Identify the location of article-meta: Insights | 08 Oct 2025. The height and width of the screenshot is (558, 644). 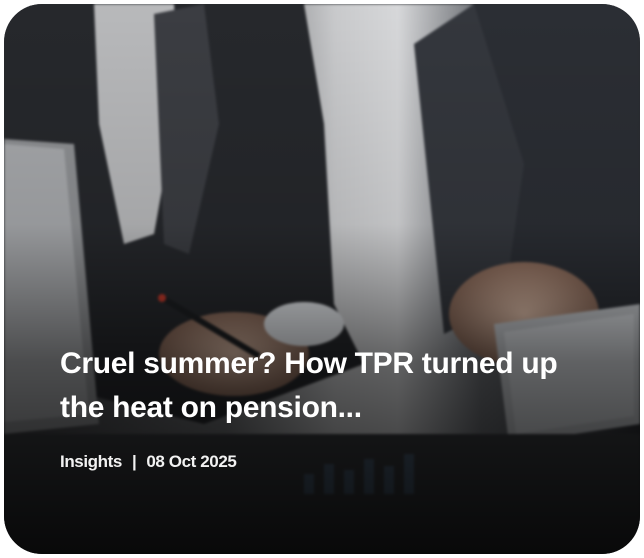
(330, 462).